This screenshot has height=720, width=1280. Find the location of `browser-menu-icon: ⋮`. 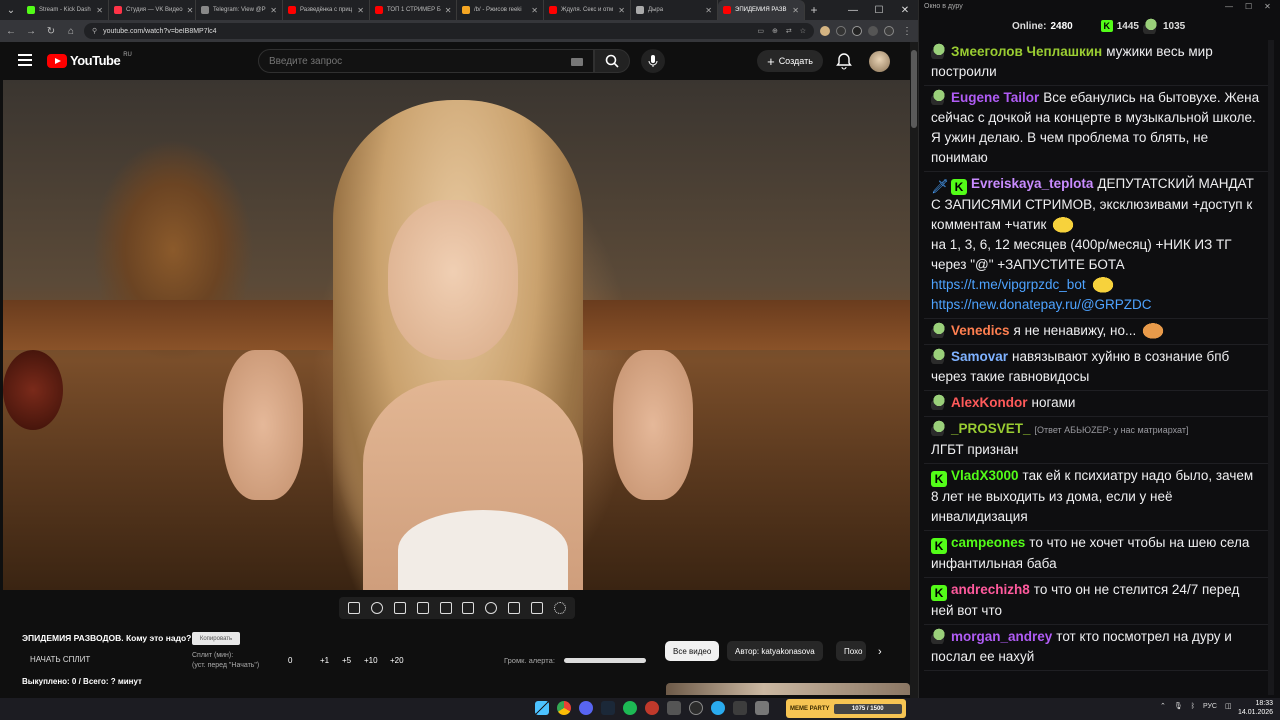

browser-menu-icon: ⋮ is located at coordinates (907, 31).